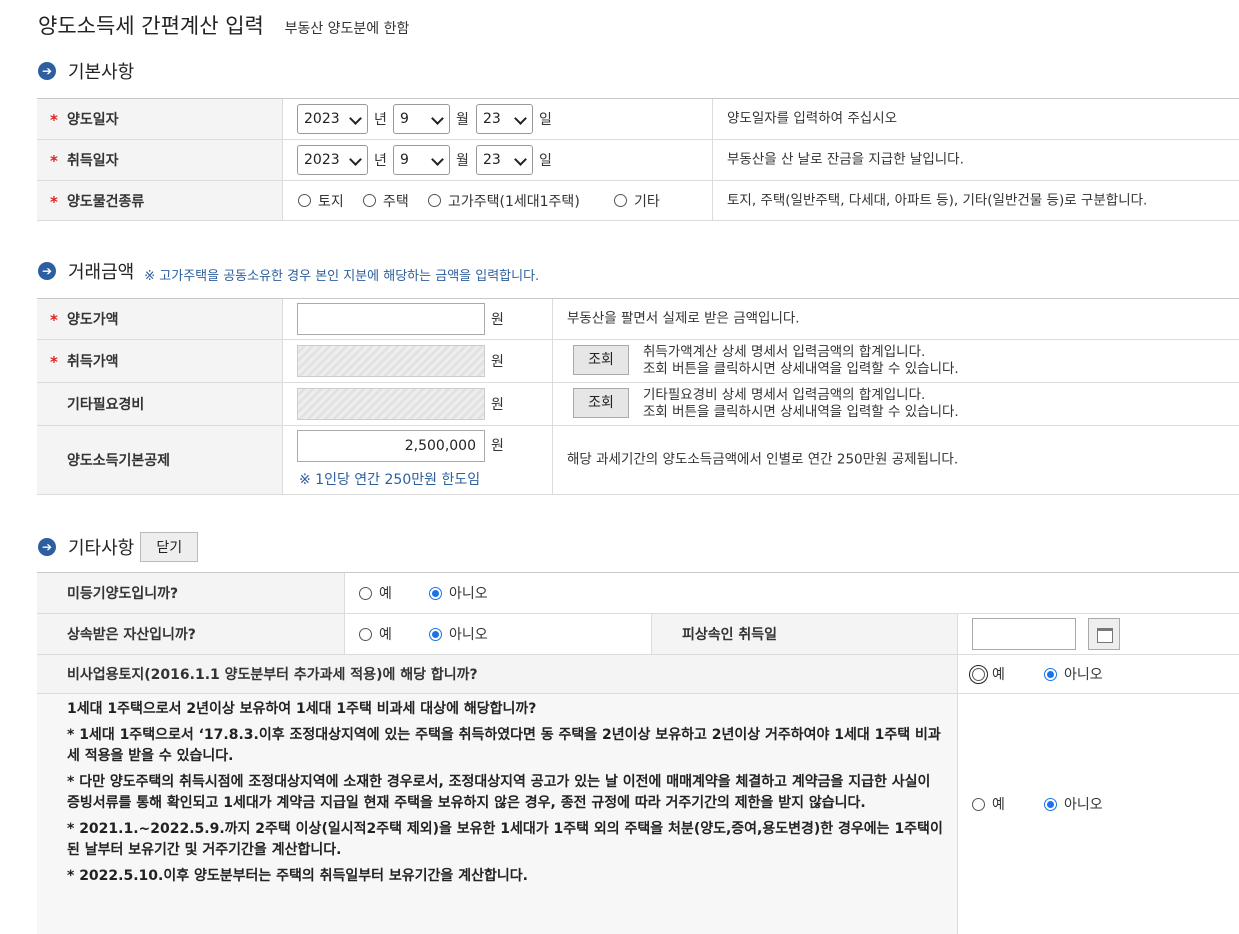 The width and height of the screenshot is (1239, 934). I want to click on label-other-expense: 기타필요경비, so click(106, 405).